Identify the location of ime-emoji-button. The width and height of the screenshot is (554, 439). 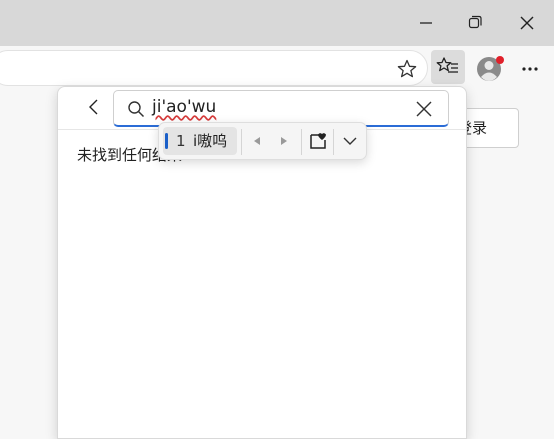
(318, 143).